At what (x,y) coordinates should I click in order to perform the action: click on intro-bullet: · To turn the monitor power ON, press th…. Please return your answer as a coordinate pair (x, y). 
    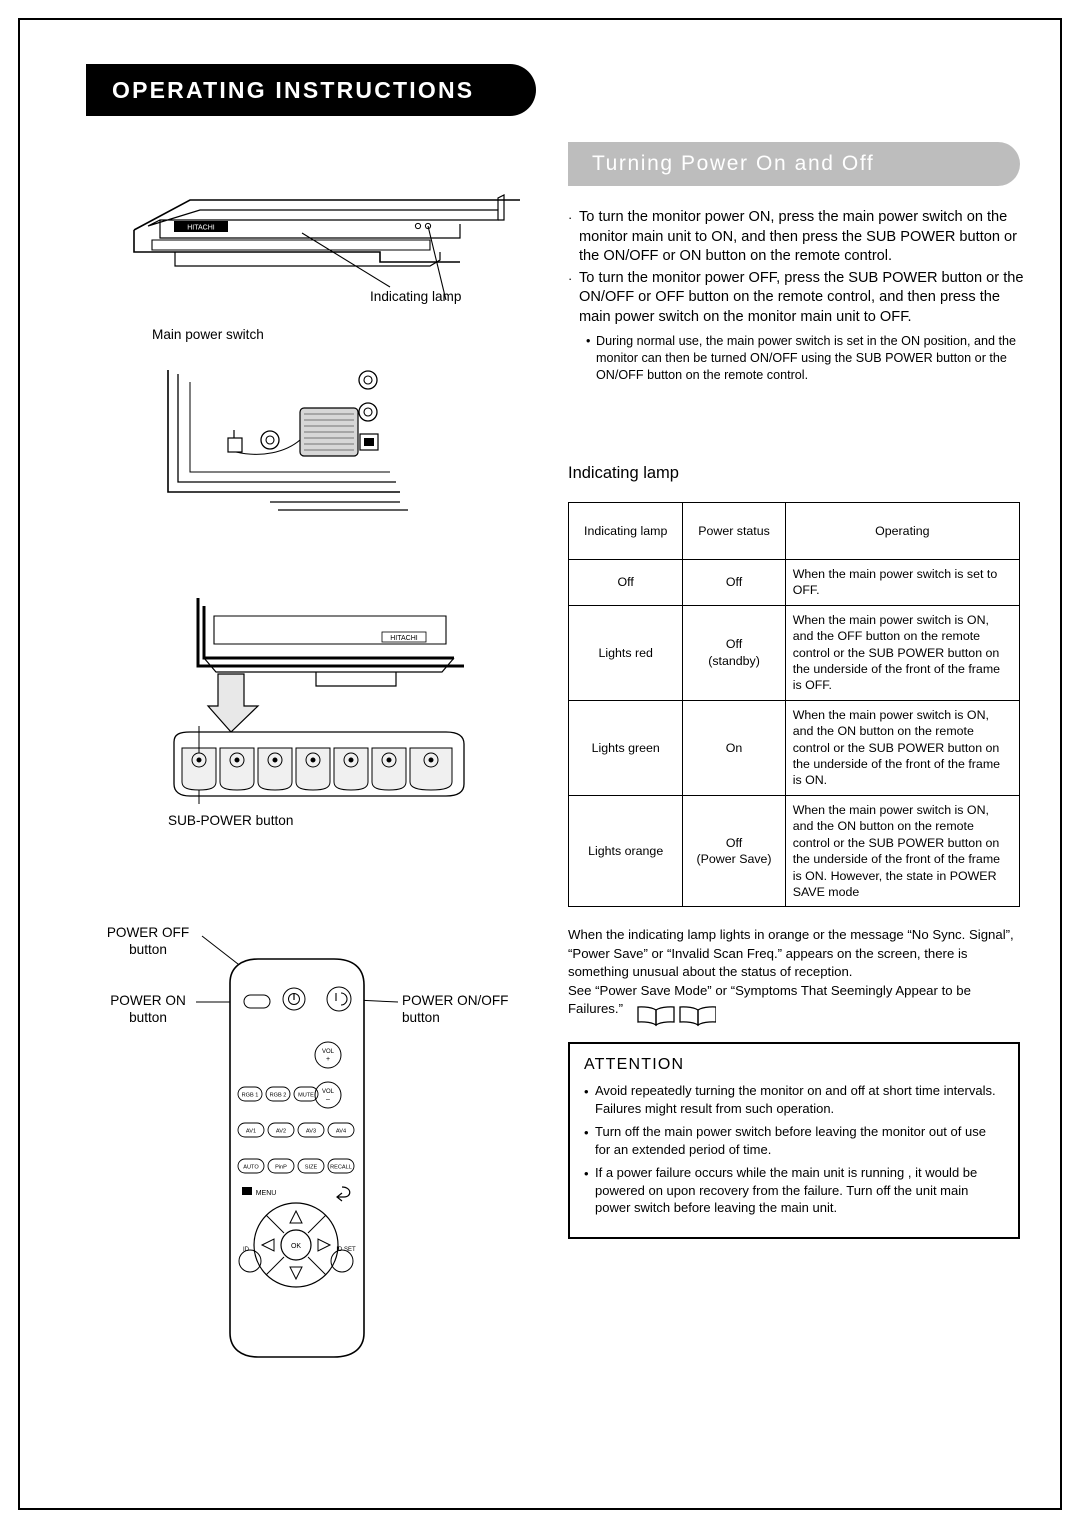
    Looking at the image, I should click on (796, 237).